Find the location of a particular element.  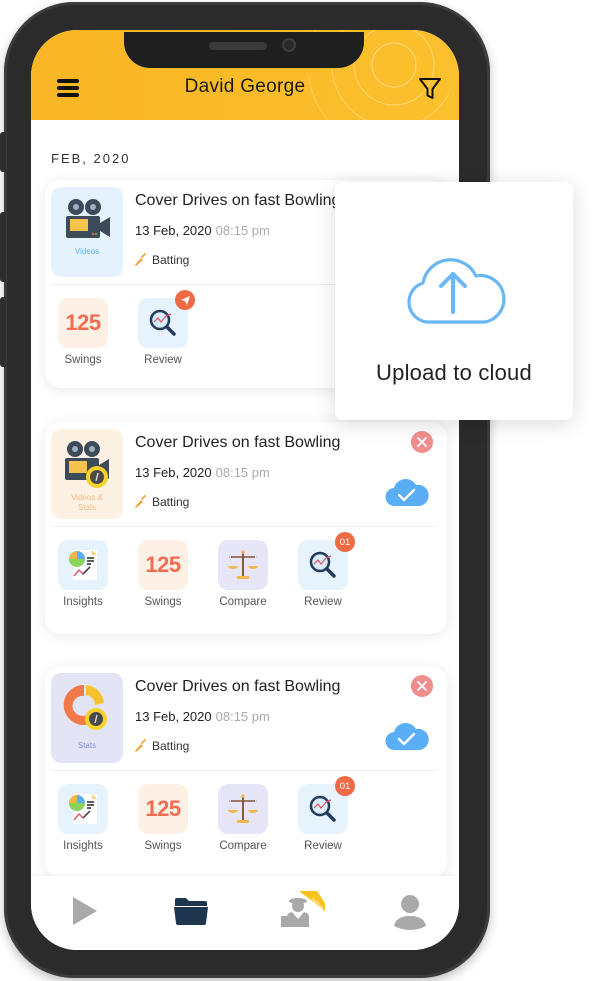

phone-side-button is located at coordinates (3, 152).